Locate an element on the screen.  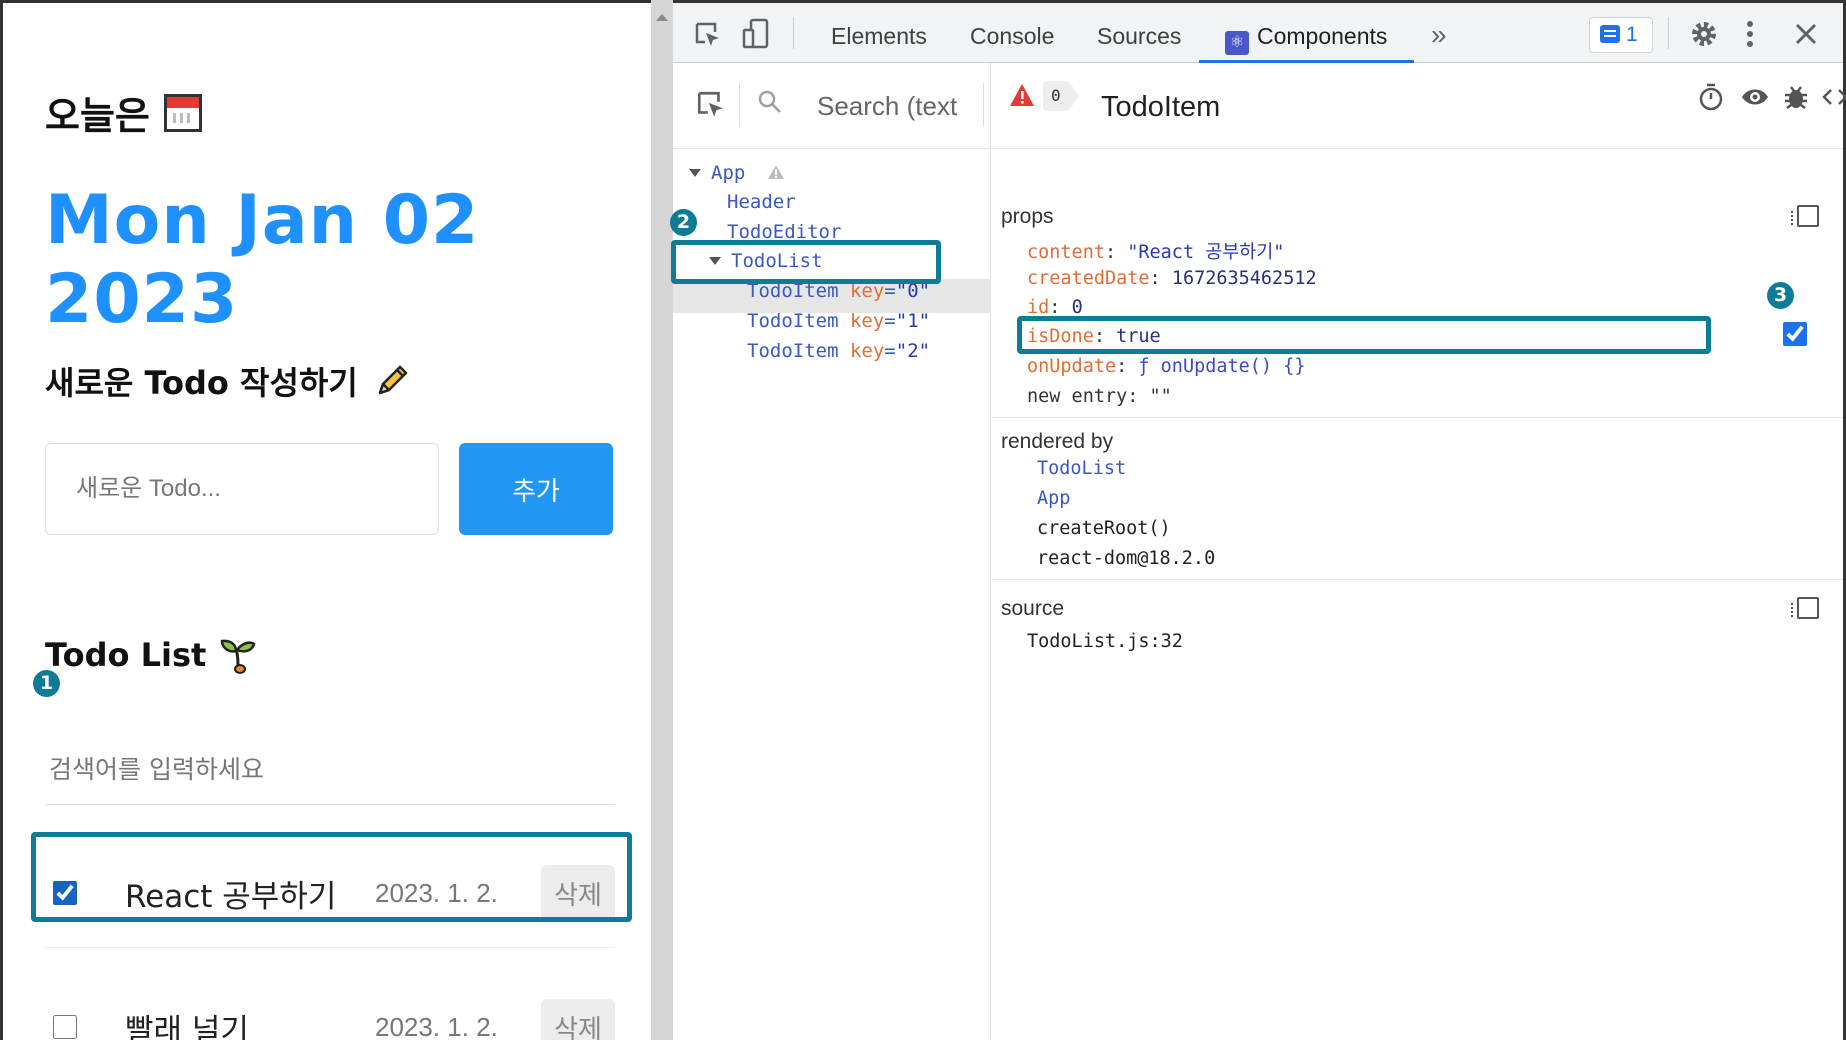
close-icon is located at coordinates (1806, 34).